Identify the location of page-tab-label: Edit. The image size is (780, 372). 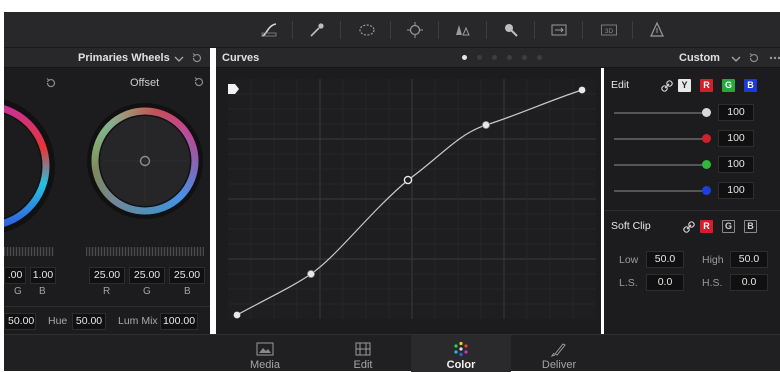
(363, 365).